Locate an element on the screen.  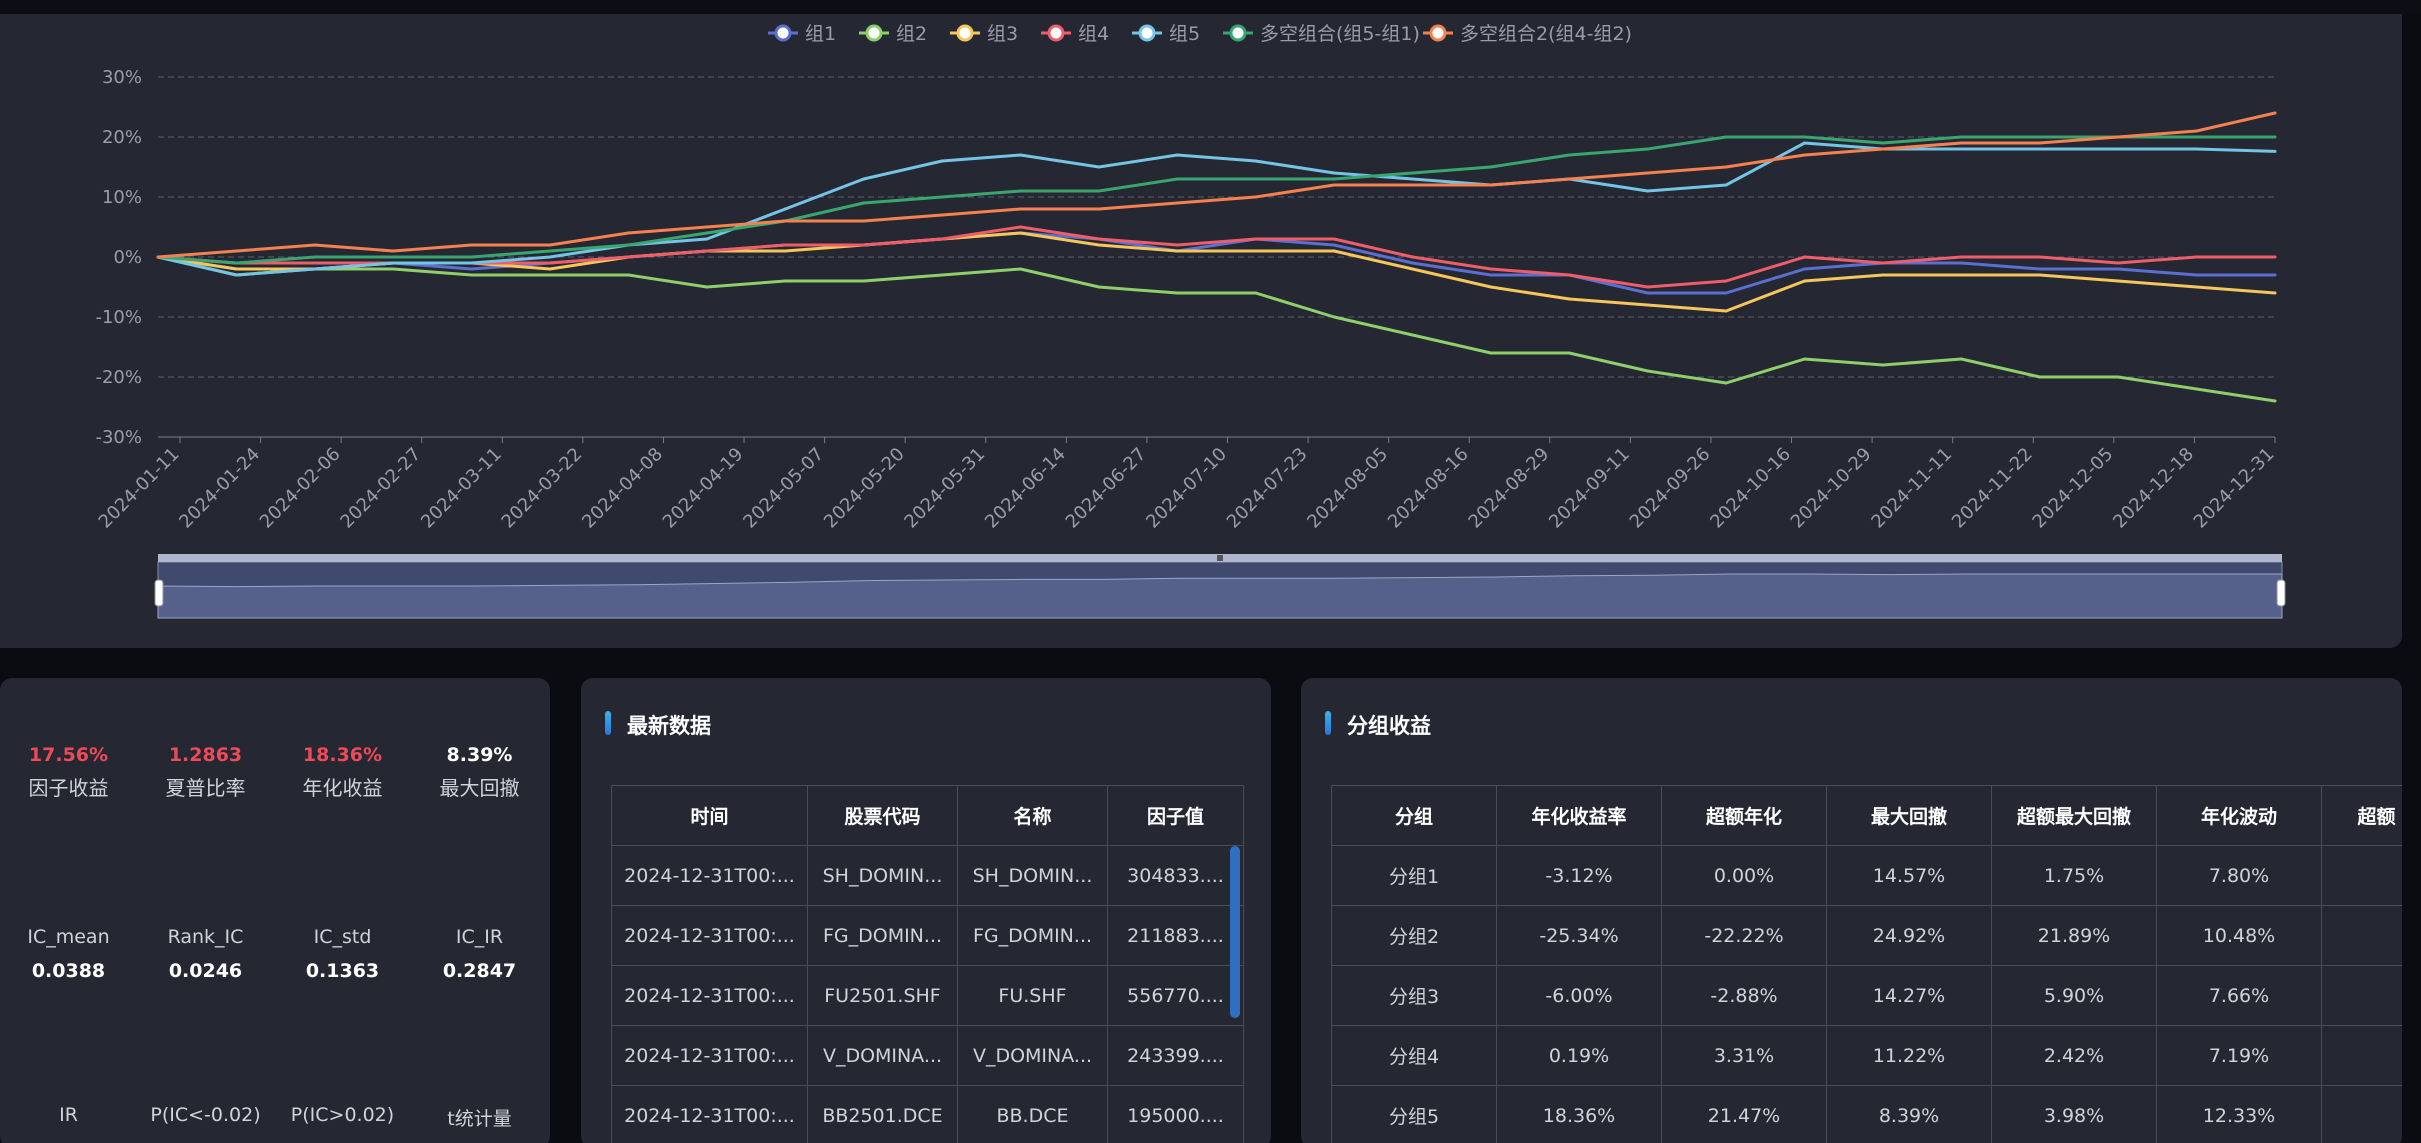
y-tick-label: 0% is located at coordinates (127, 257).